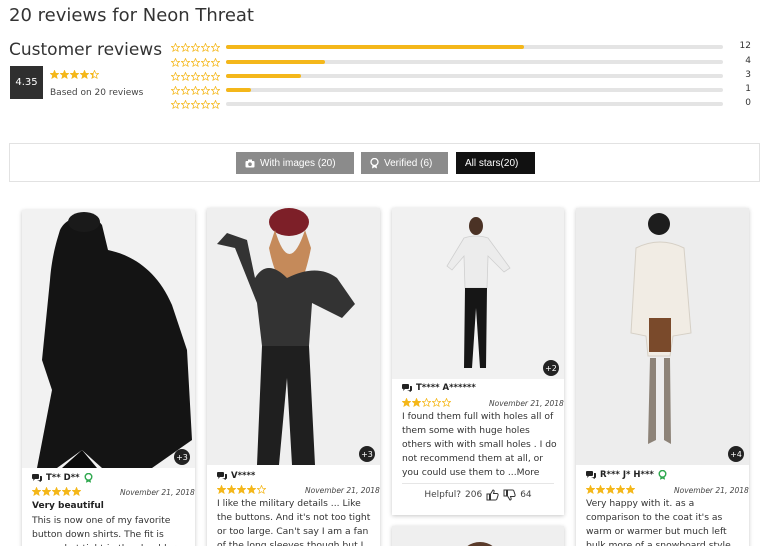 This screenshot has height=546, width=768. I want to click on average-stars, so click(74, 74).